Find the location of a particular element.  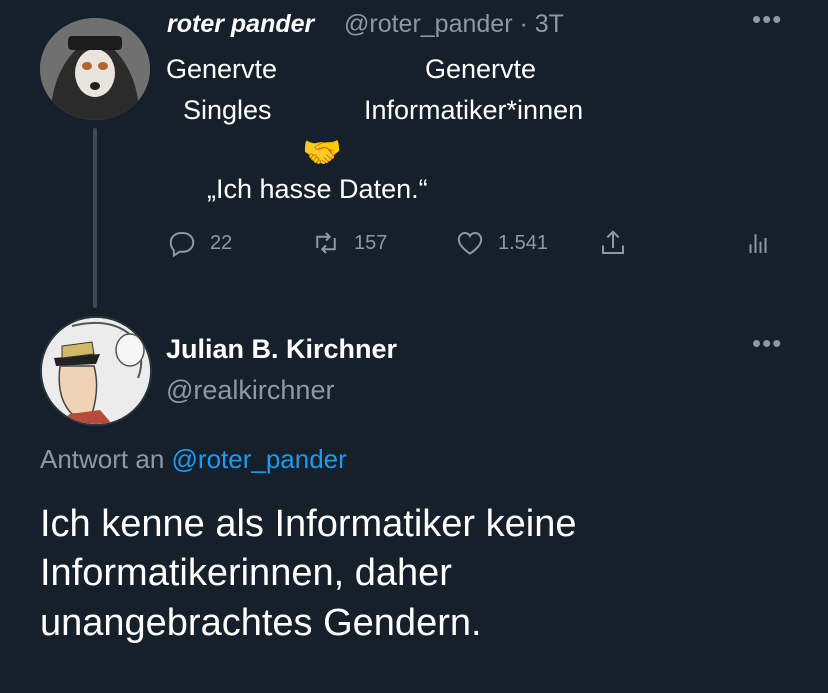

timestamp: 3T is located at coordinates (549, 24).